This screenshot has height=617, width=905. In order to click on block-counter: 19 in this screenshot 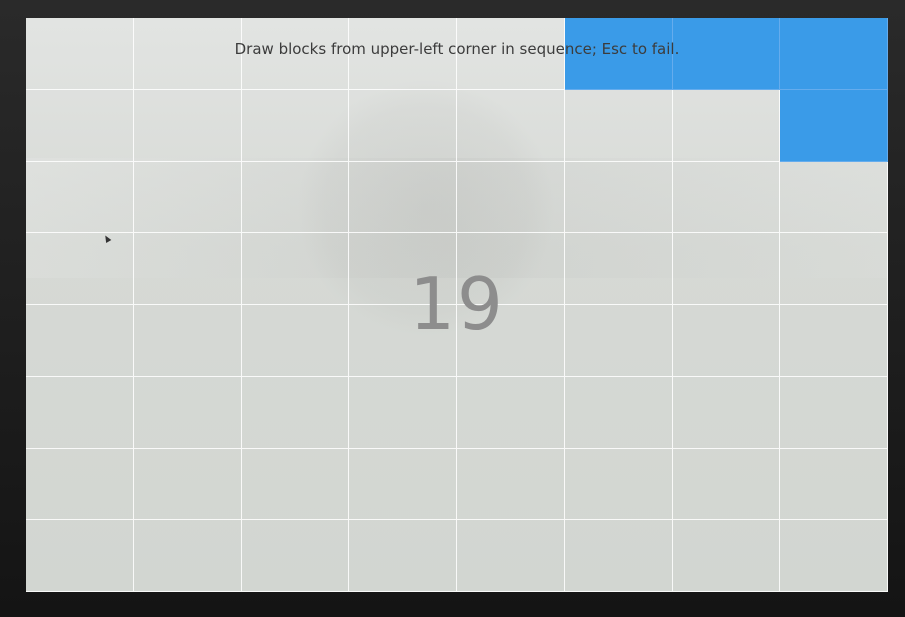, I will do `click(457, 304)`.